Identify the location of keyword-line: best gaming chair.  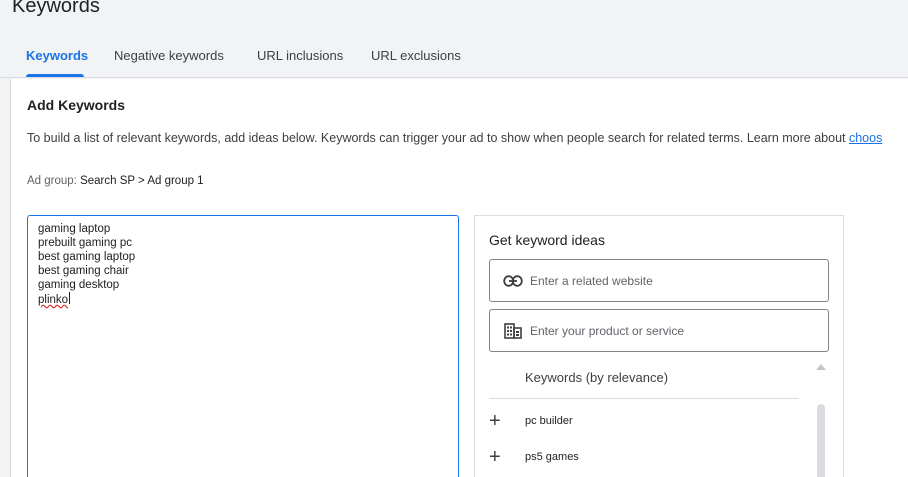
(83, 271).